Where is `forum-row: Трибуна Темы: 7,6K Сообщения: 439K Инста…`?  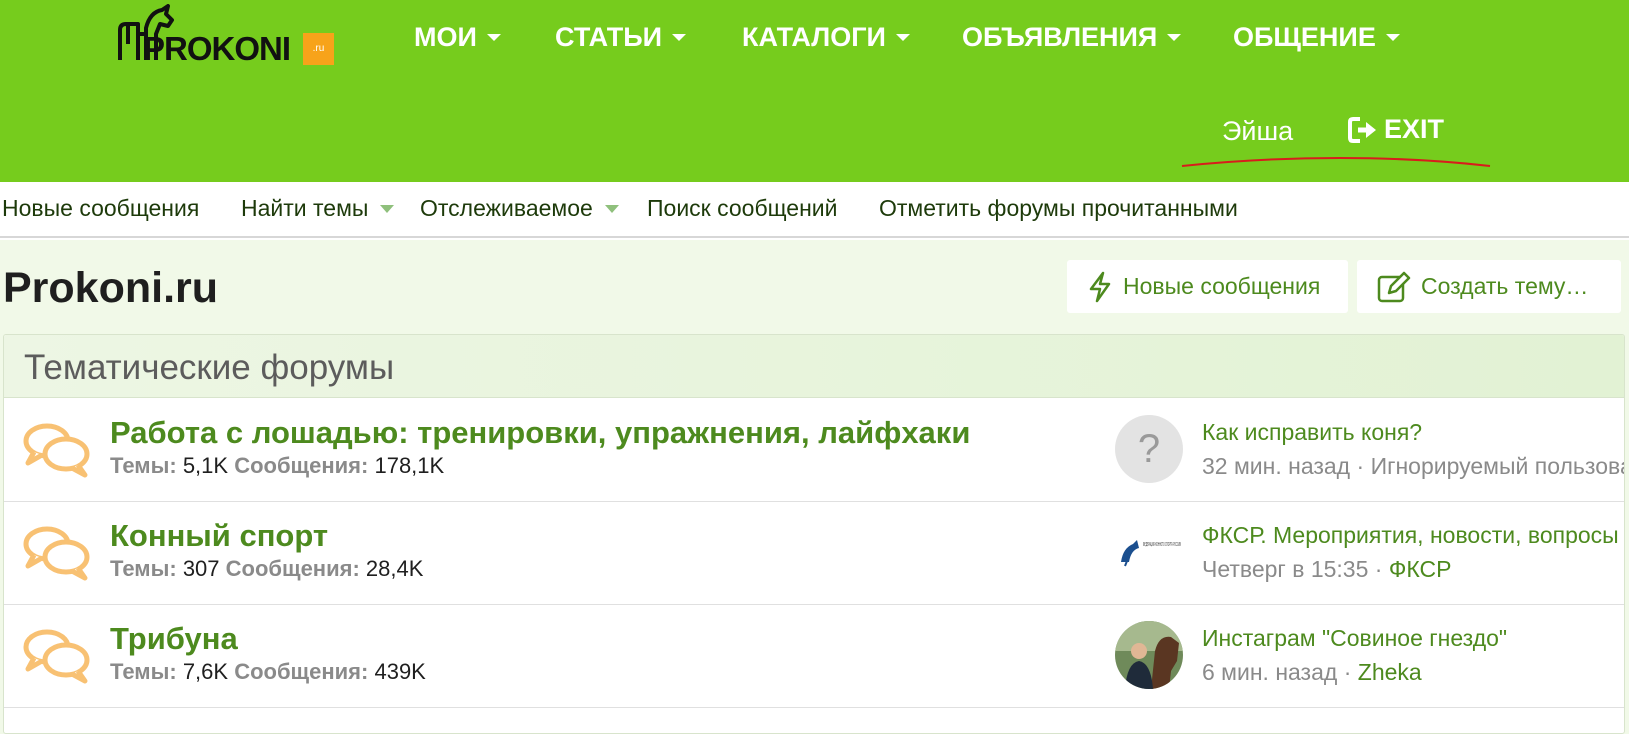 forum-row: Трибуна Темы: 7,6K Сообщения: 439K Инста… is located at coordinates (814, 656).